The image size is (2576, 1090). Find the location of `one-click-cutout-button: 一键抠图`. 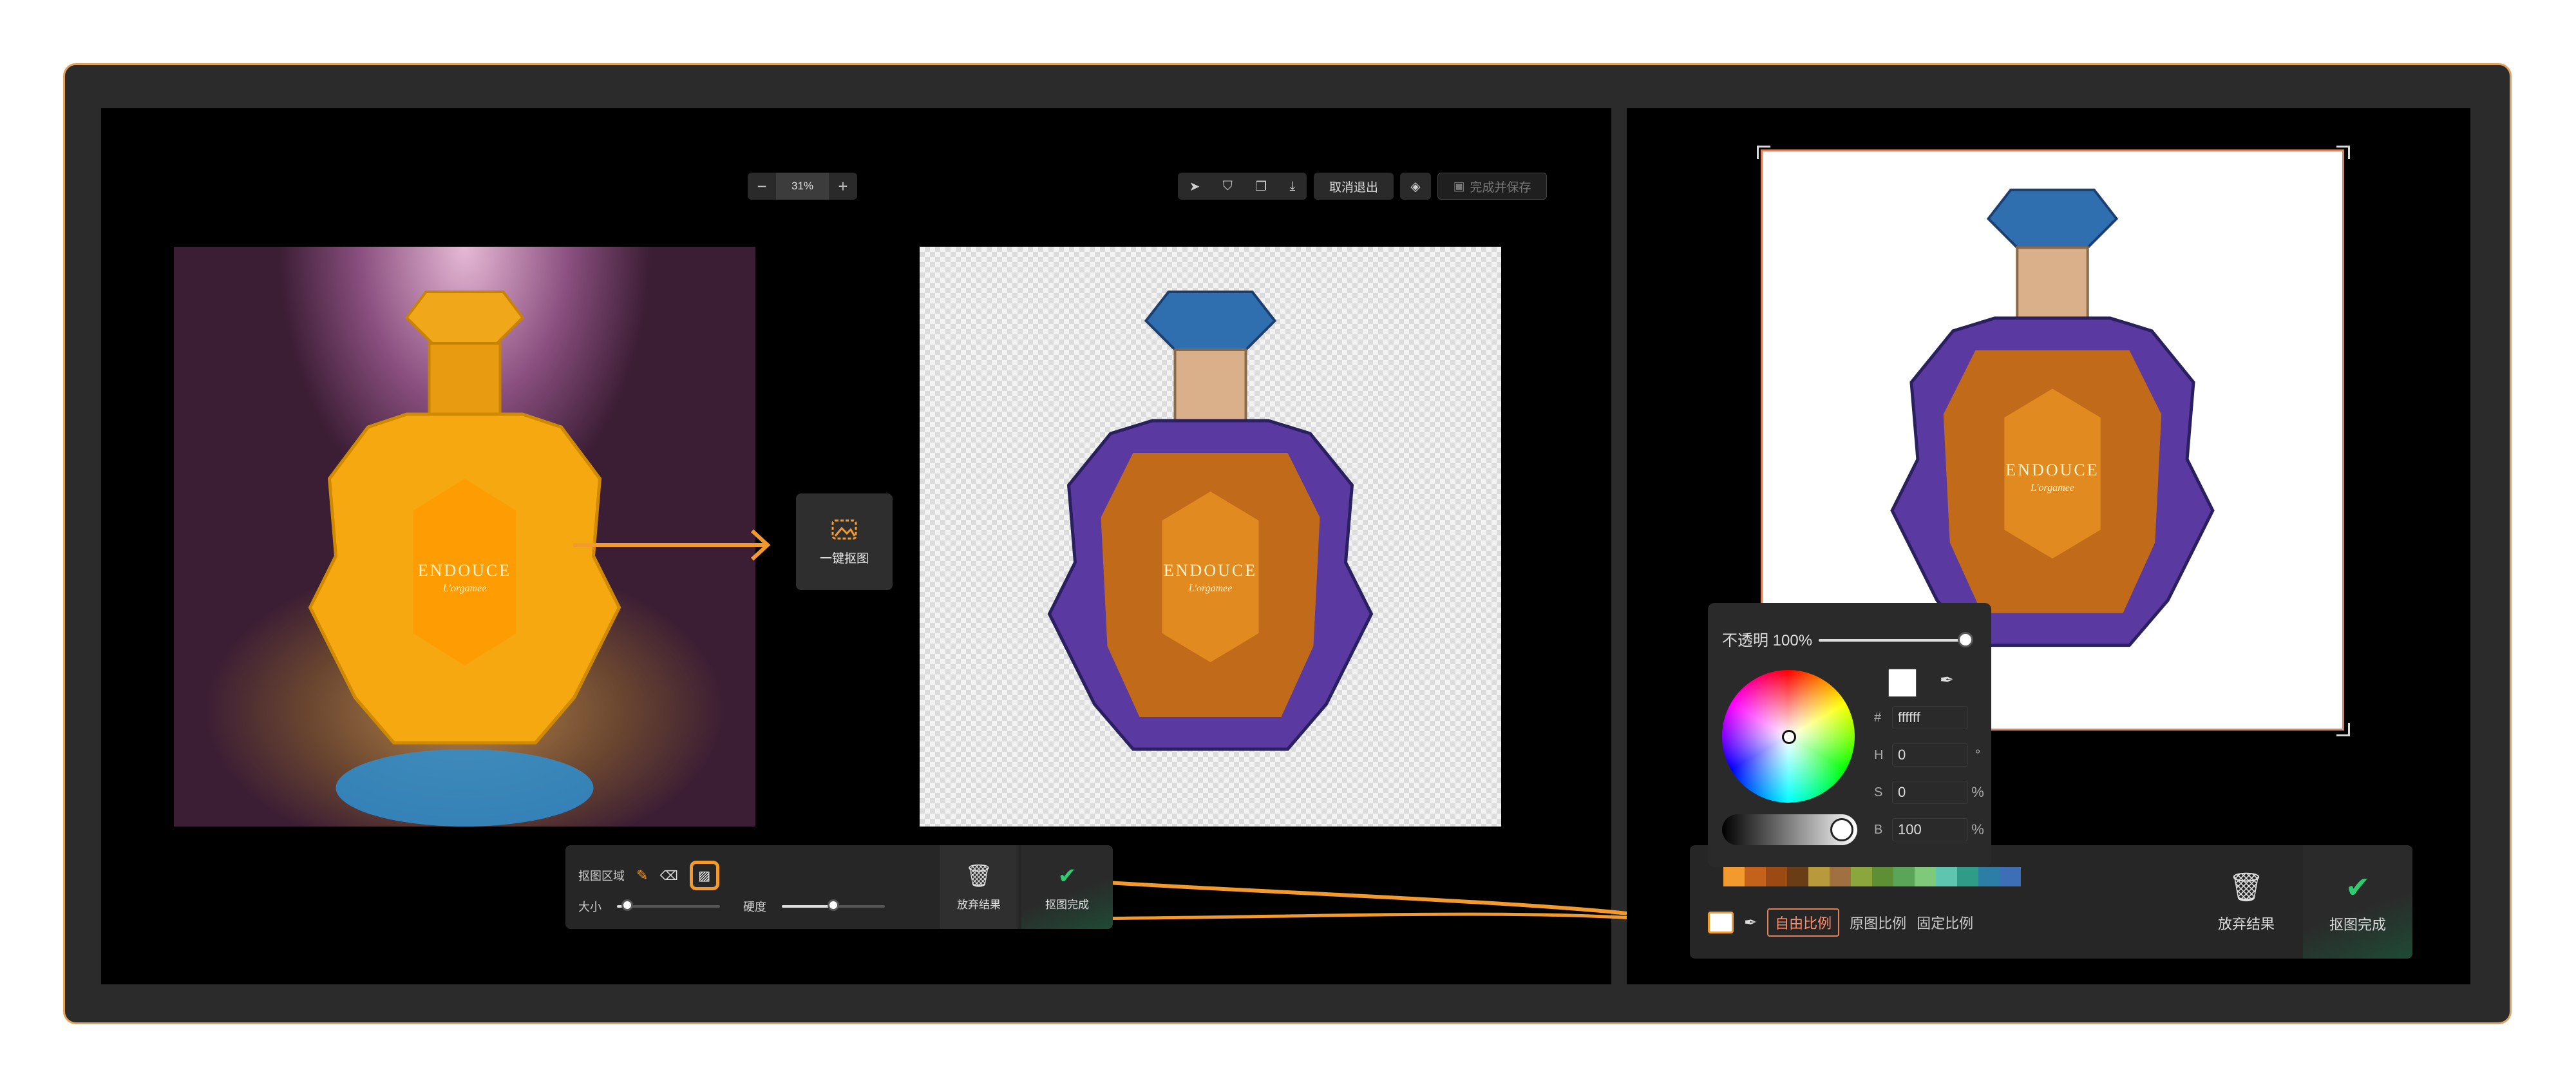

one-click-cutout-button: 一键抠图 is located at coordinates (845, 541).